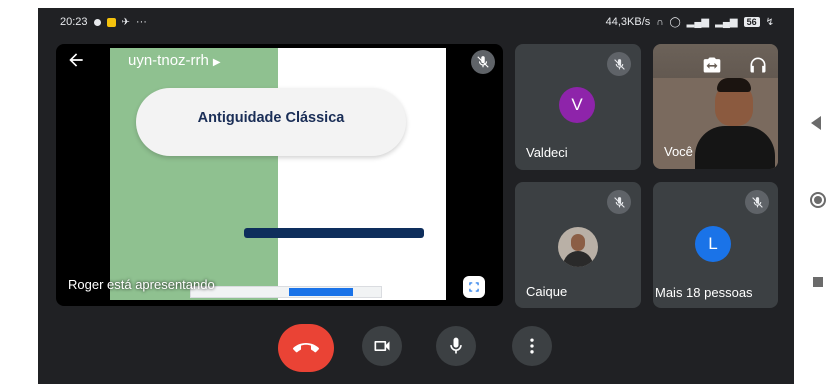 Image resolution: width=831 pixels, height=390 pixels. What do you see at coordinates (816, 123) in the screenshot?
I see `nav-back-icon` at bounding box center [816, 123].